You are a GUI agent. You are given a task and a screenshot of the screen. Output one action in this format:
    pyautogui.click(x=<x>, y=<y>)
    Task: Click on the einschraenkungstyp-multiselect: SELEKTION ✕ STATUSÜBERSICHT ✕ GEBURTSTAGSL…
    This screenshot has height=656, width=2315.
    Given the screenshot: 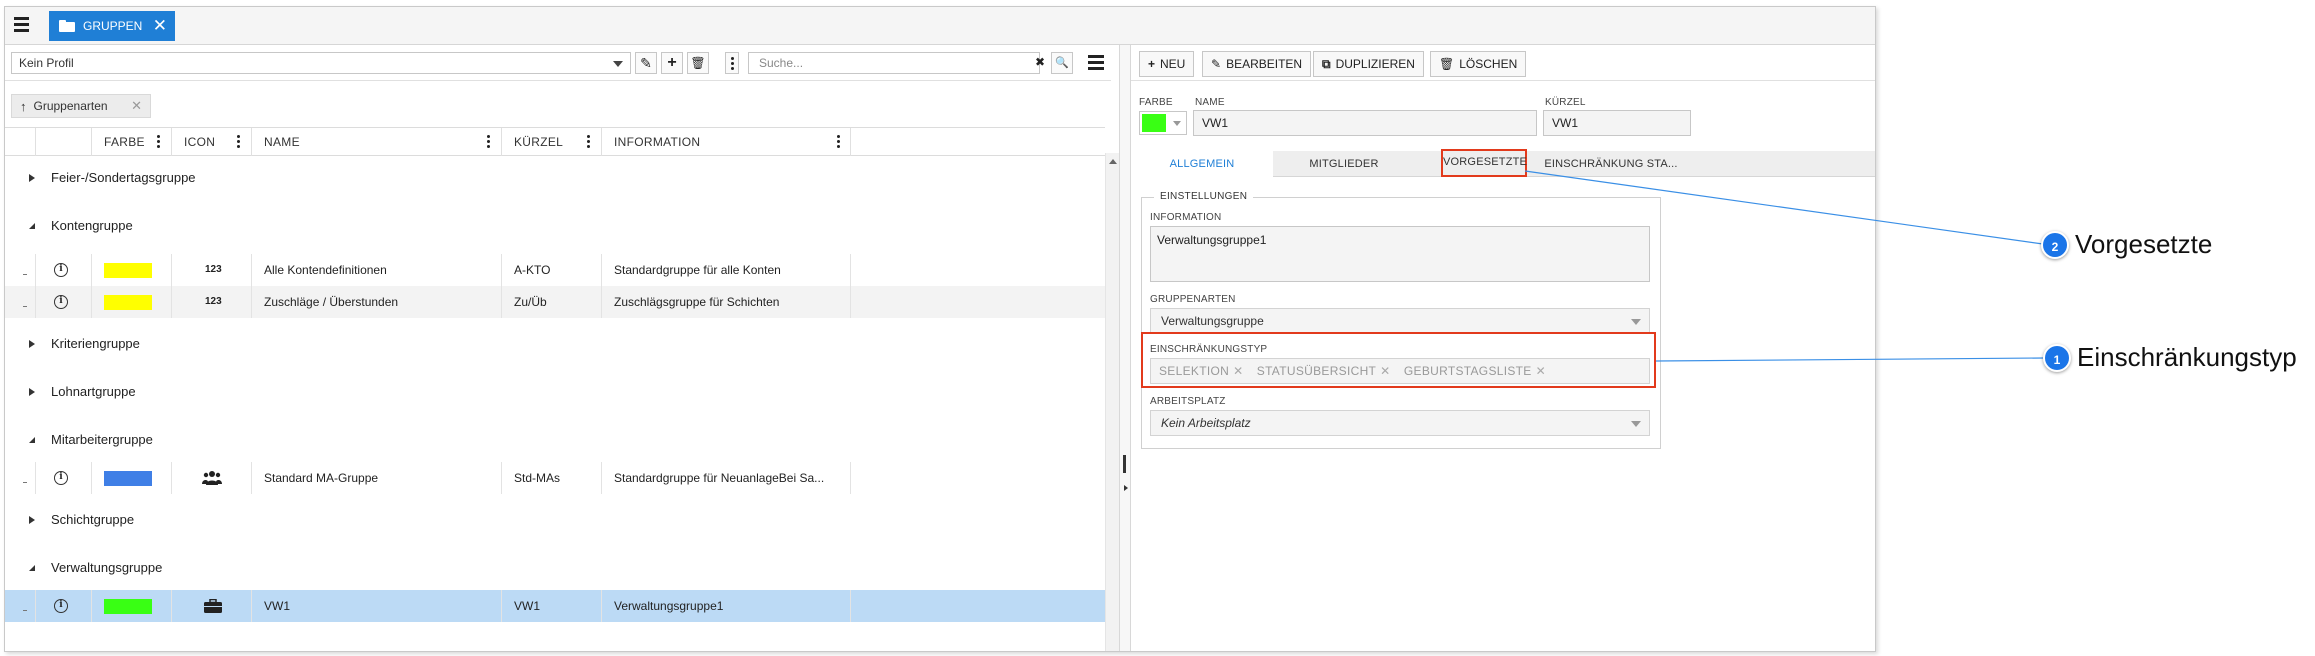 What is the action you would take?
    pyautogui.click(x=1400, y=371)
    